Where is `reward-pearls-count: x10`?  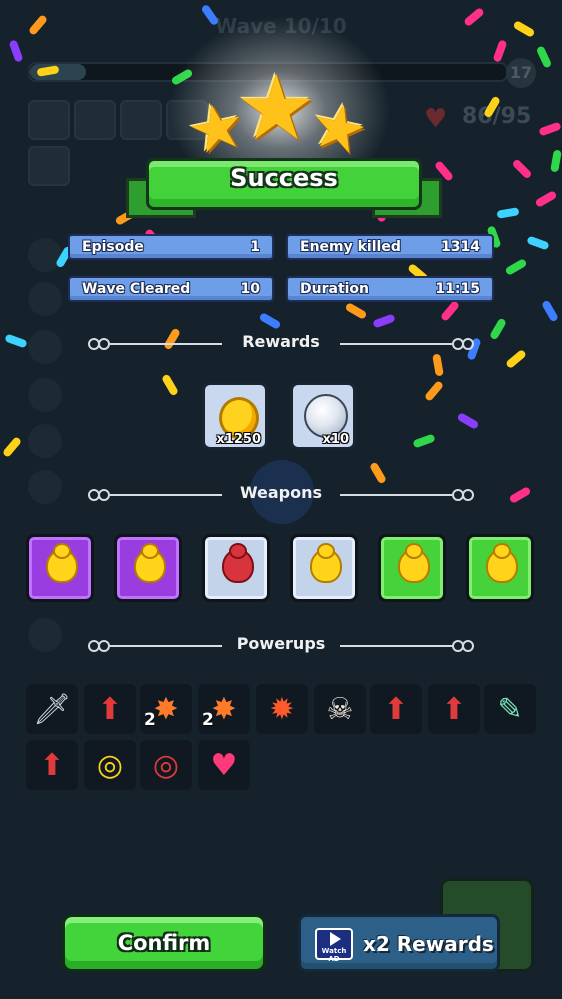 reward-pearls-count: x10 is located at coordinates (335, 439).